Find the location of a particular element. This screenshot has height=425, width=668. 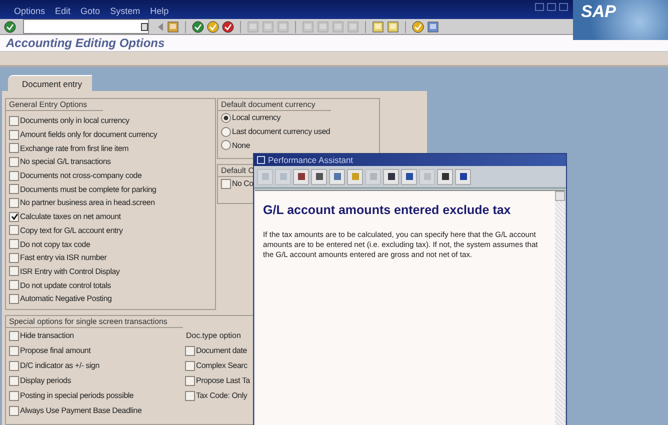

menu-item: Edit is located at coordinates (63, 11).